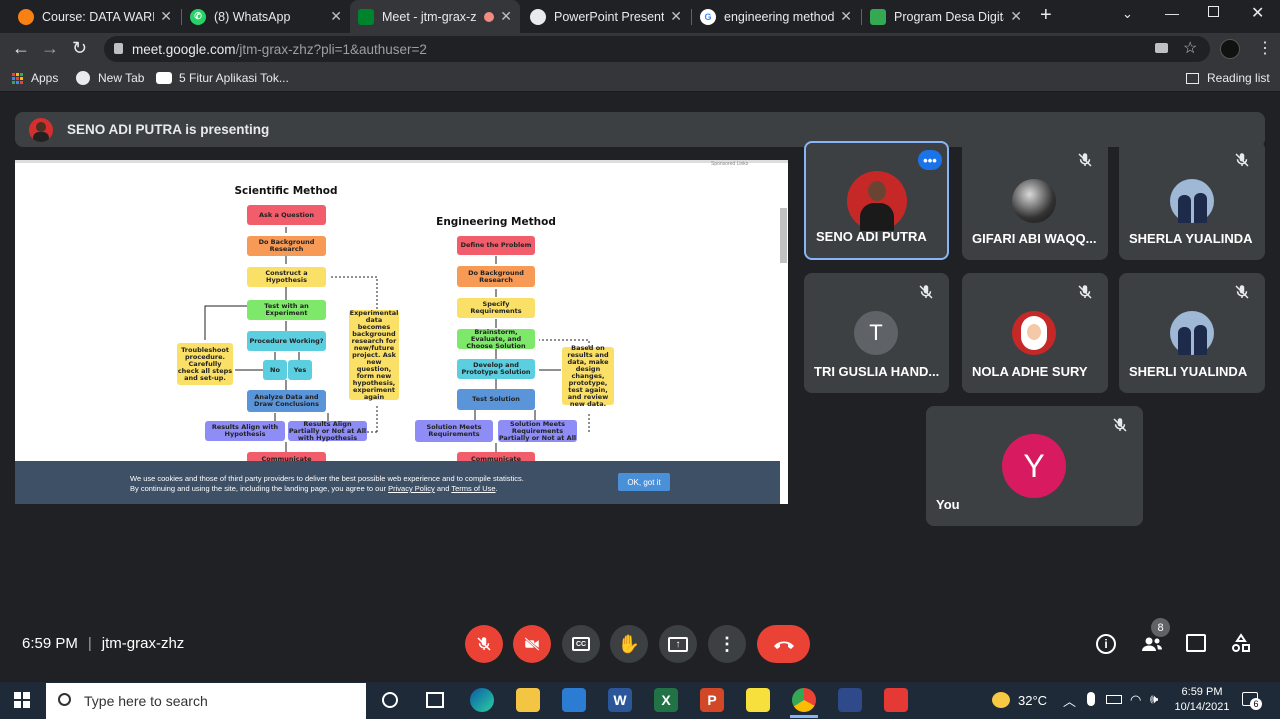 Image resolution: width=1280 pixels, height=719 pixels. I want to click on terms-link: Terms of Use, so click(473, 488).